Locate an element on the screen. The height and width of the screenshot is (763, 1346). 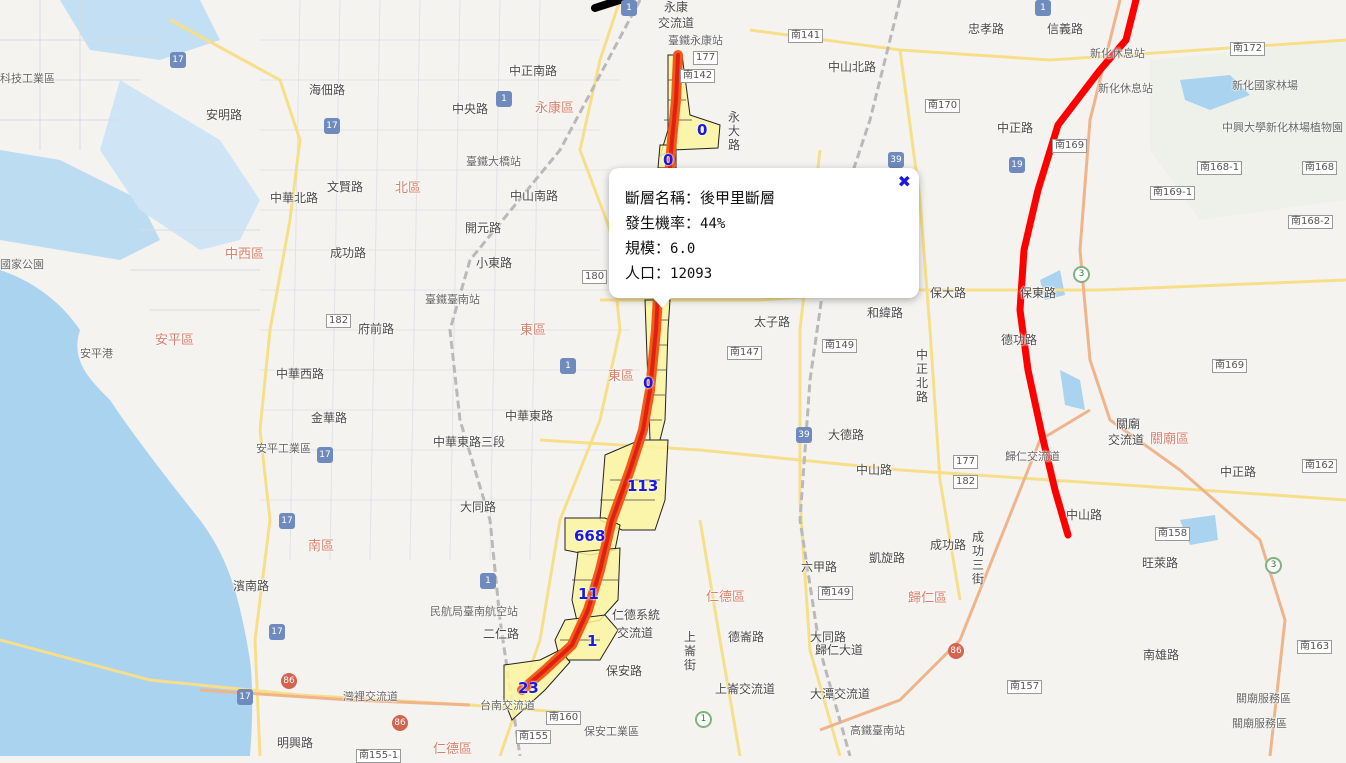
population-label: 23 is located at coordinates (528, 688).